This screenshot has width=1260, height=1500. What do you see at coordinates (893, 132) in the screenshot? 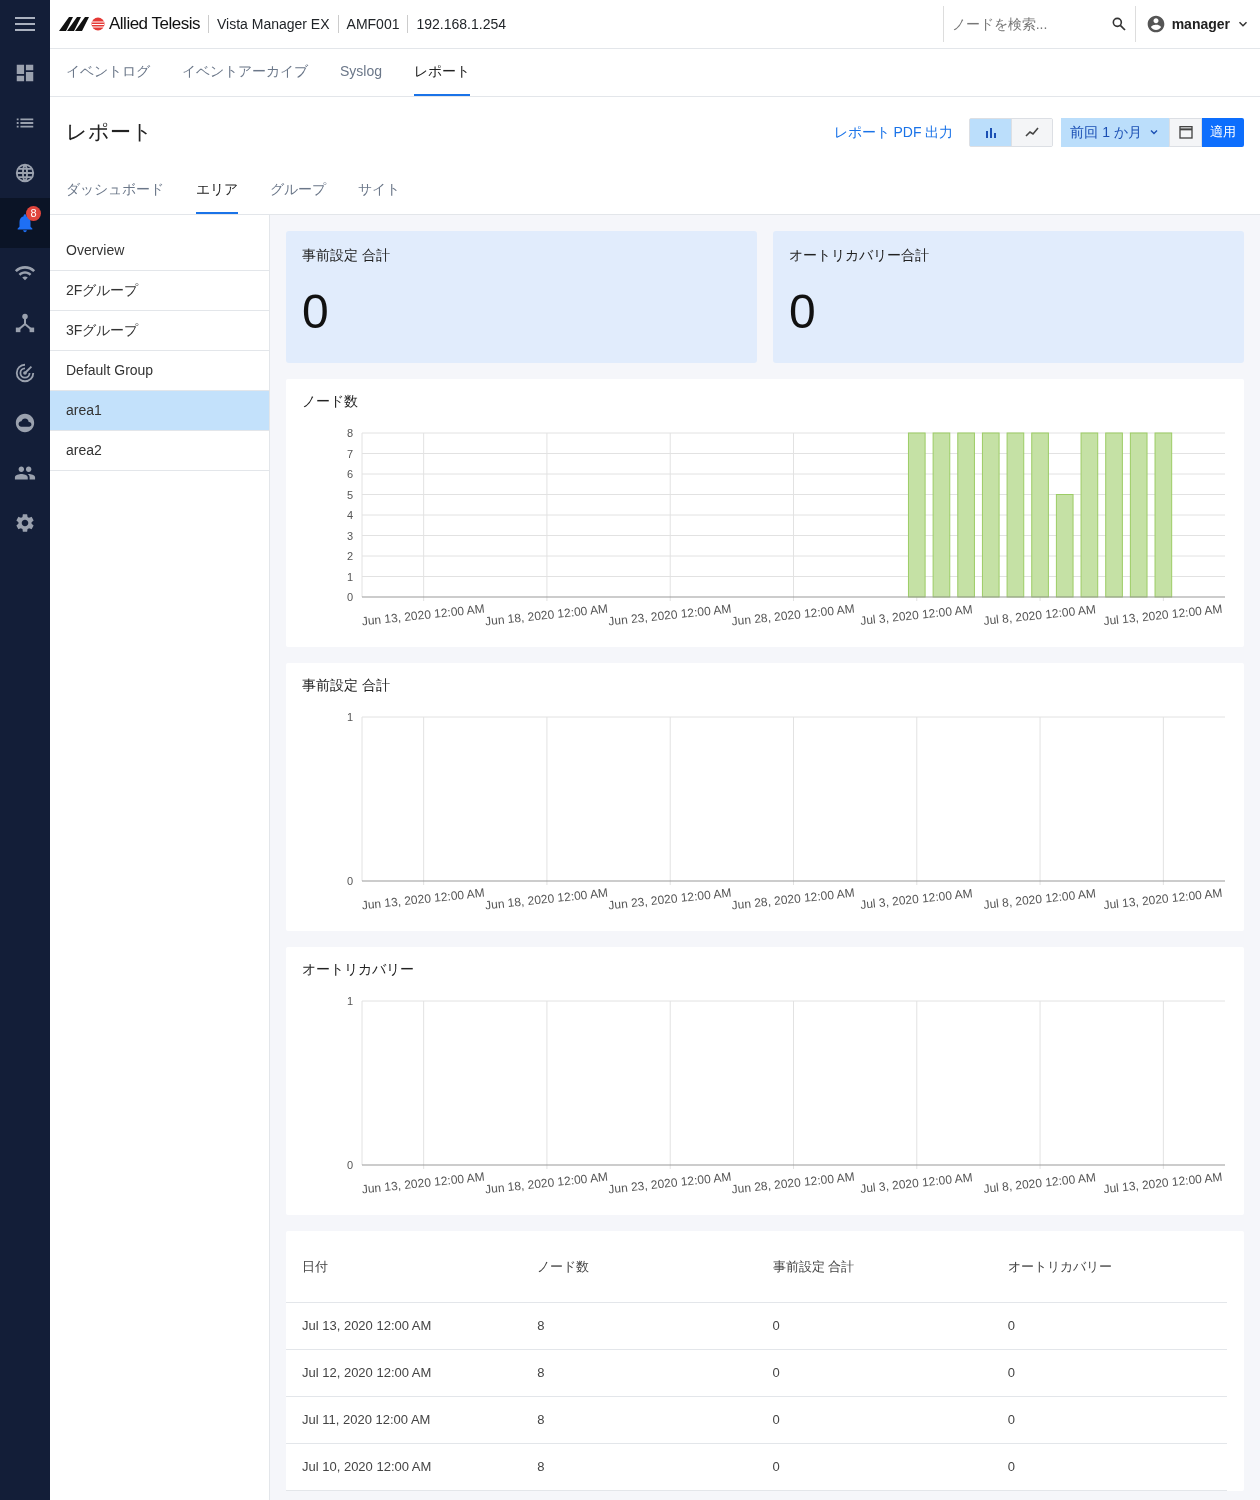
I see `pdf-export-link: レポート PDF 出力` at bounding box center [893, 132].